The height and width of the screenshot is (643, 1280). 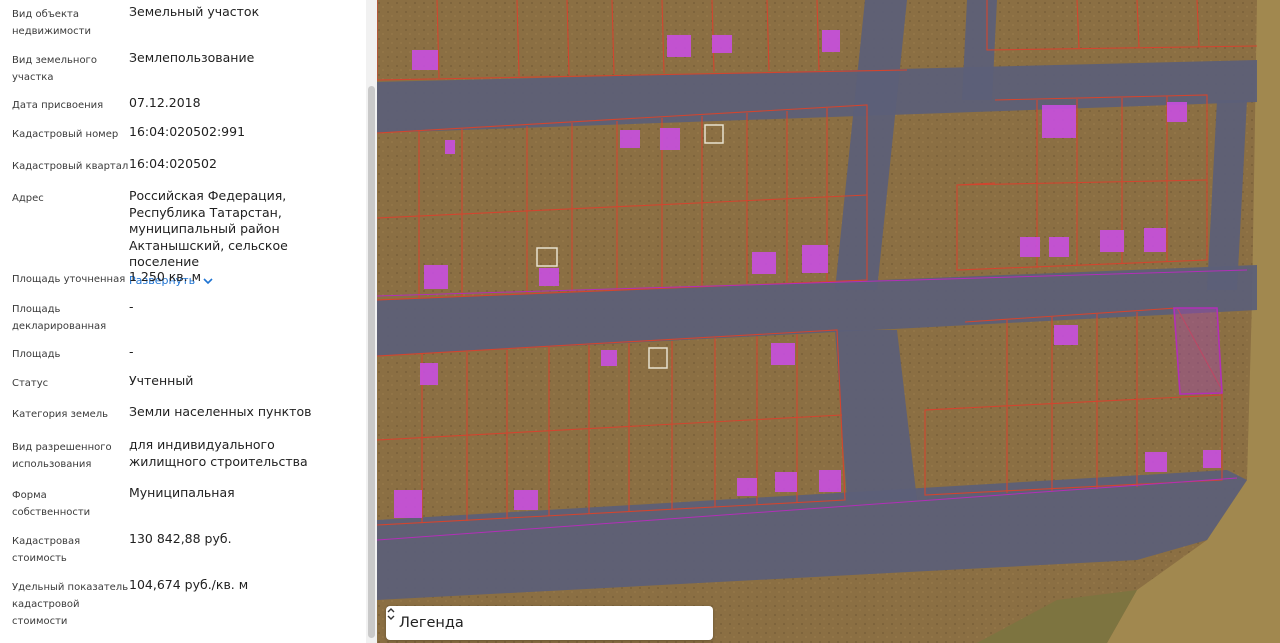 What do you see at coordinates (51, 23) in the screenshot?
I see `label-object-type: Вид объекта недвижимости` at bounding box center [51, 23].